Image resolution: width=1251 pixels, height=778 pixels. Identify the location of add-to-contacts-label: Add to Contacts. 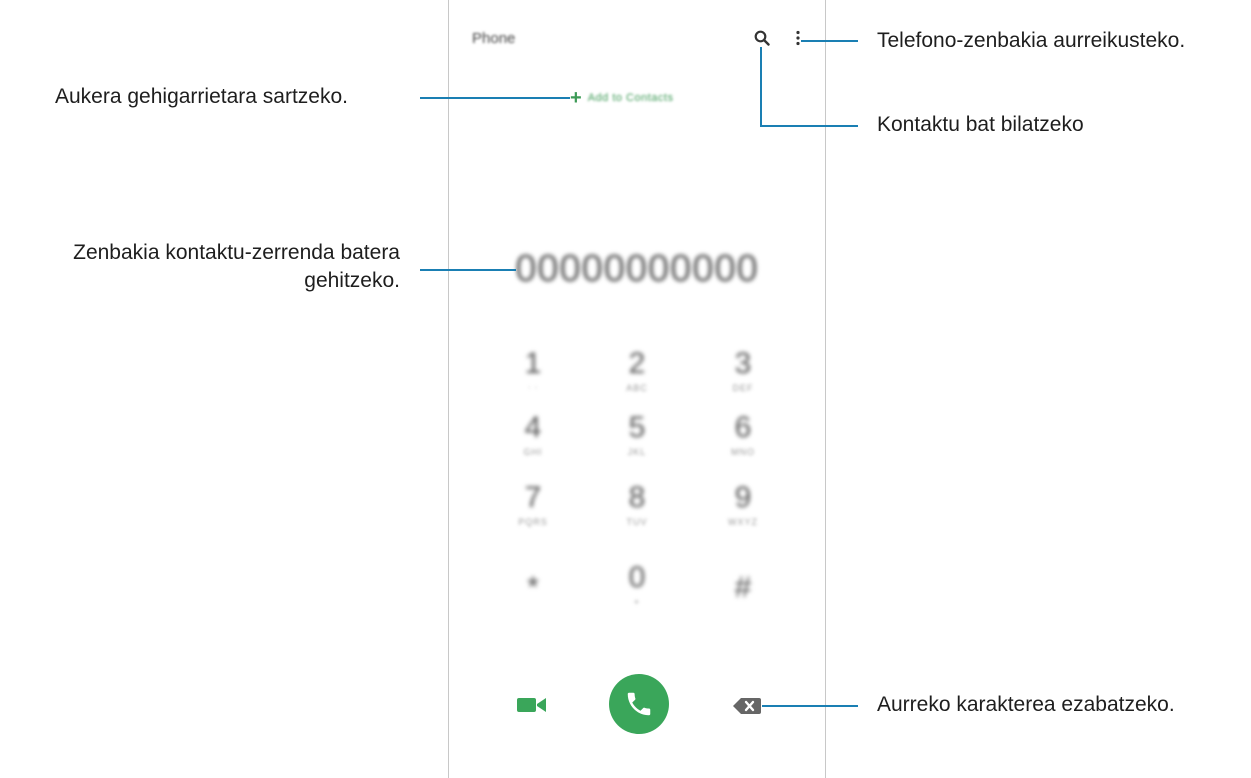
(630, 98).